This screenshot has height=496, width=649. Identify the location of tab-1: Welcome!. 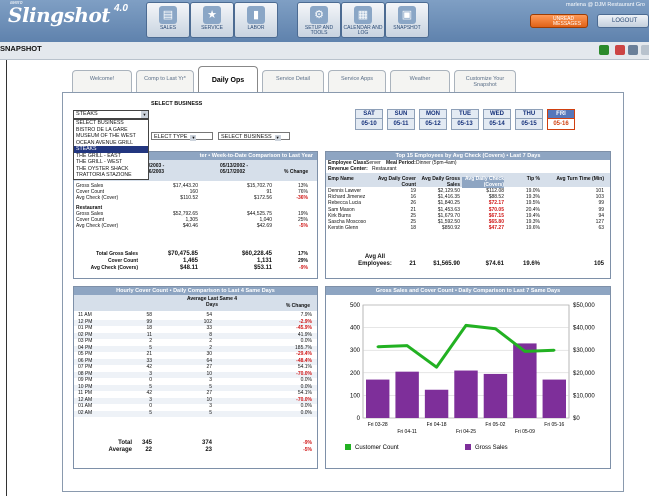
(102, 81).